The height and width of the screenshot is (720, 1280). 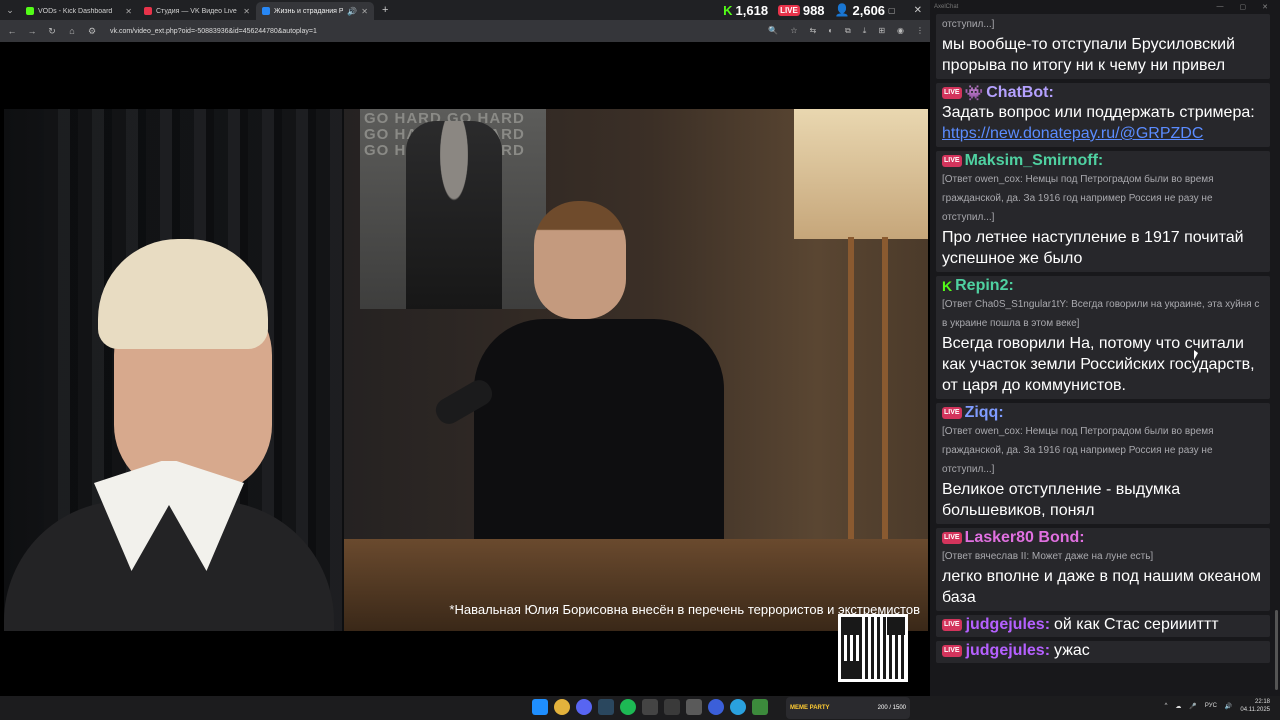 I want to click on total-viewers: 👤 2,606 ▢, so click(x=865, y=10).